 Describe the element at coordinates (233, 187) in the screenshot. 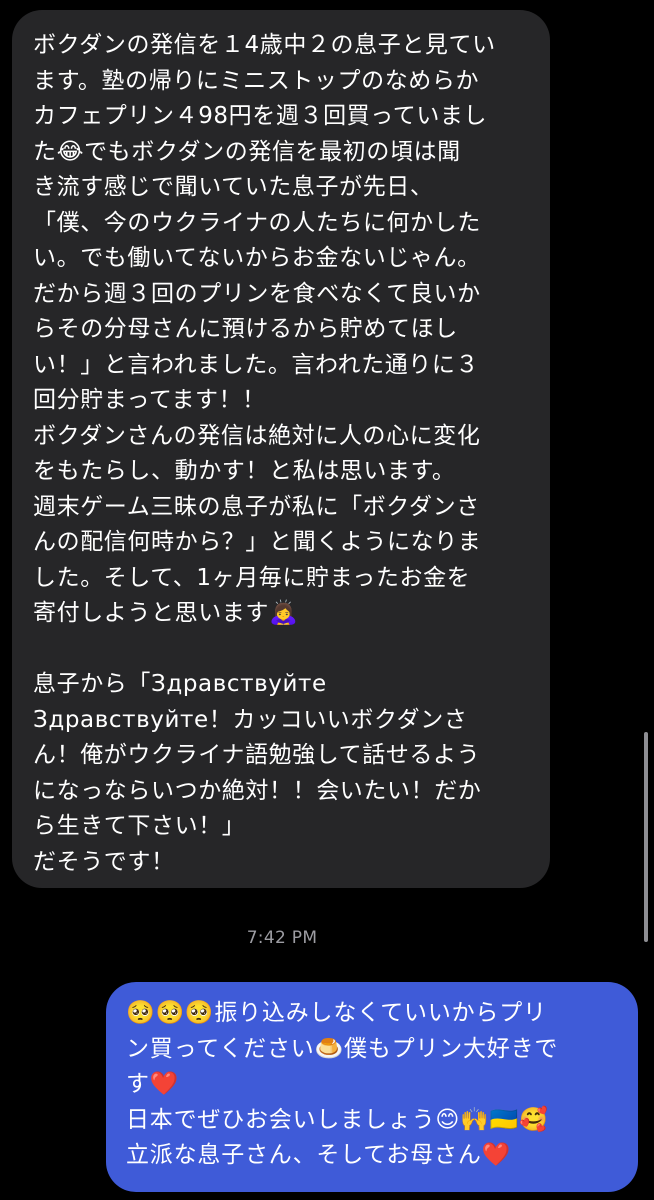

I see `message-line: き流す感じで聞いていた息子が先日、` at that location.